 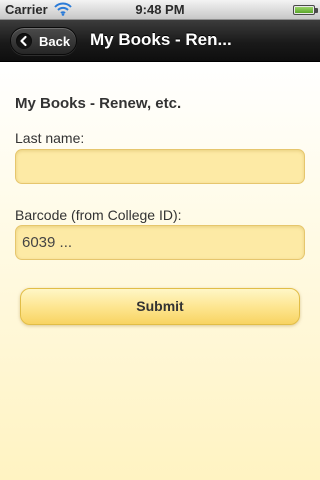 What do you see at coordinates (305, 10) in the screenshot?
I see `battery-icon` at bounding box center [305, 10].